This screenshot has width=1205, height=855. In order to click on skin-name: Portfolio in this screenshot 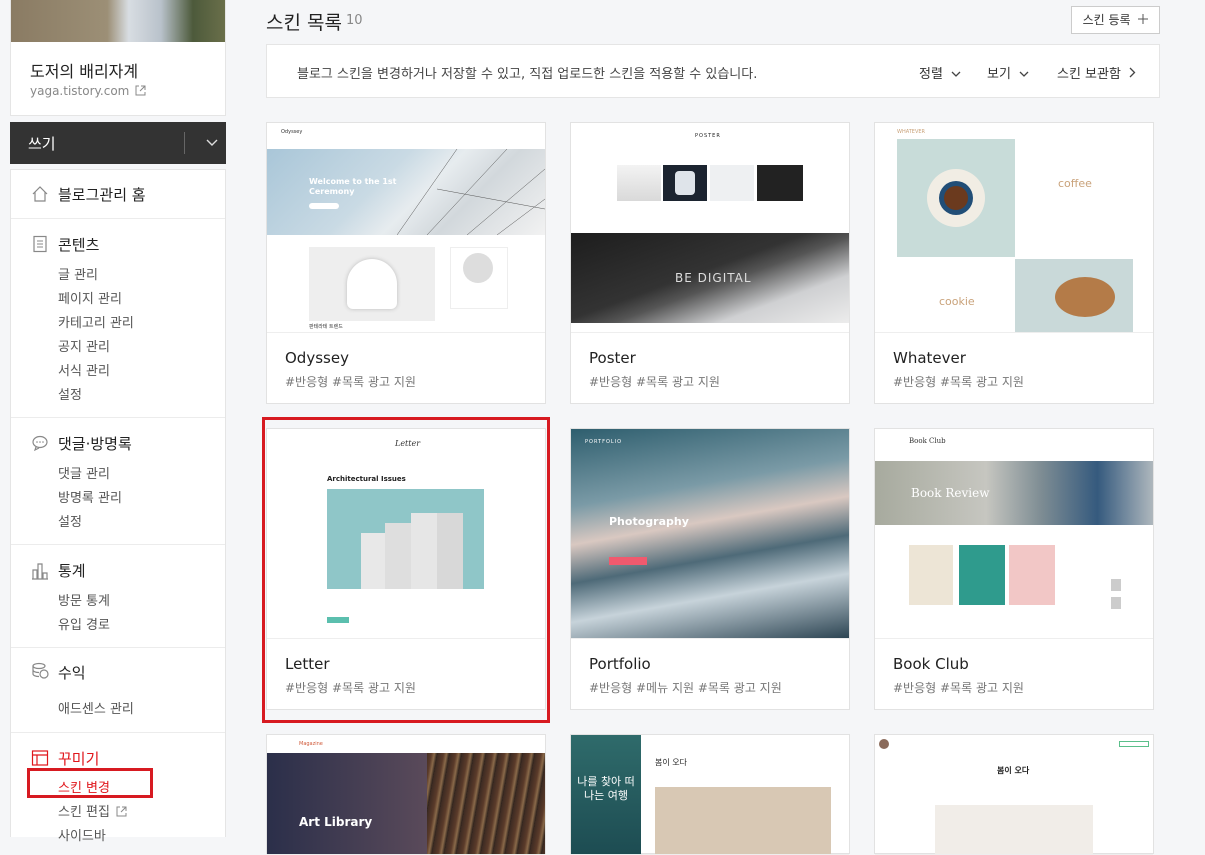, I will do `click(620, 664)`.